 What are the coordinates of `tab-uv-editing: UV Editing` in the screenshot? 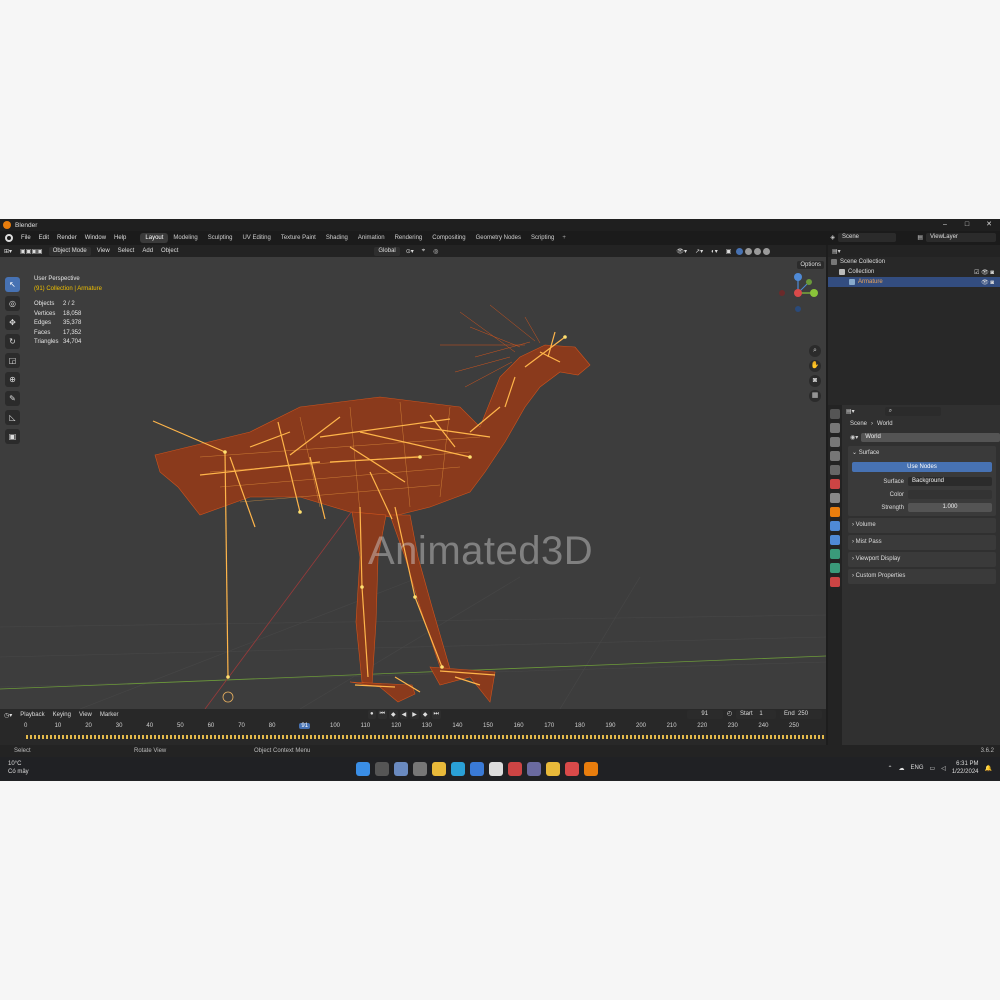 It's located at (256, 238).